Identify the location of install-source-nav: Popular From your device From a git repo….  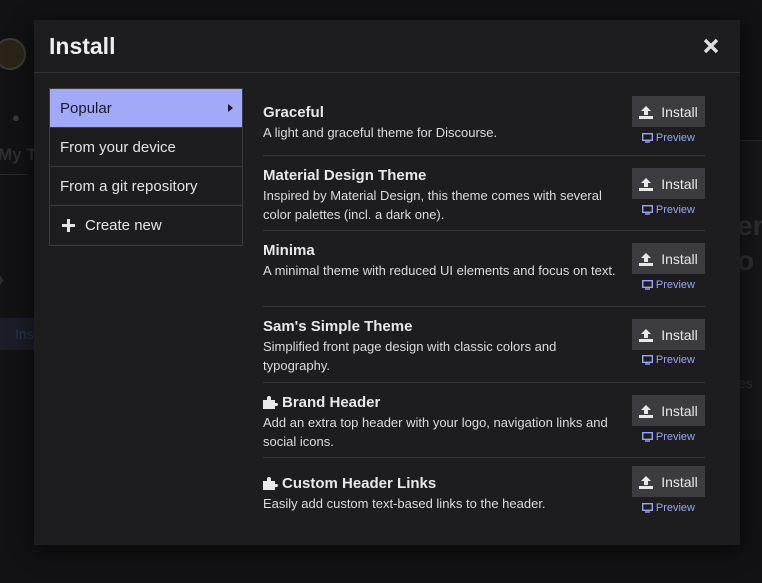
(146, 167).